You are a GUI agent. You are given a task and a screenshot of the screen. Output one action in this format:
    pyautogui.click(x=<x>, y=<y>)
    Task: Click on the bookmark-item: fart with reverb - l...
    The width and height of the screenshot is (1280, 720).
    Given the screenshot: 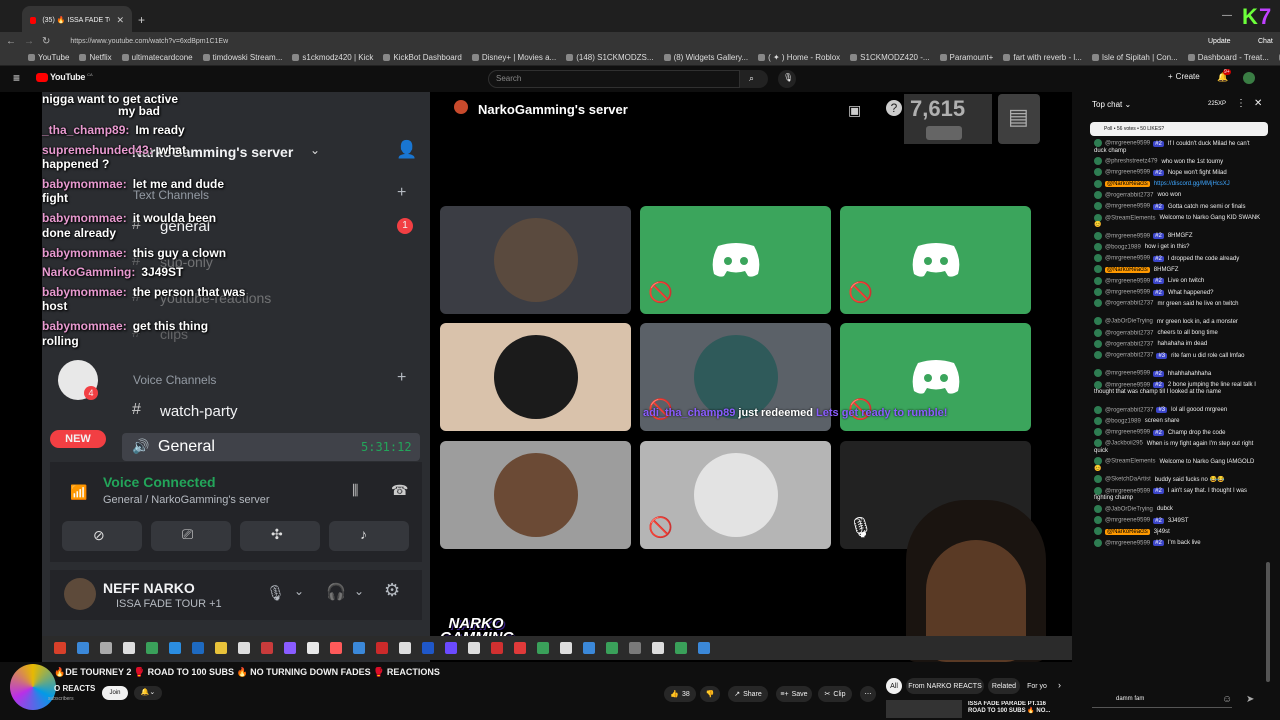 What is the action you would take?
    pyautogui.click(x=1042, y=57)
    